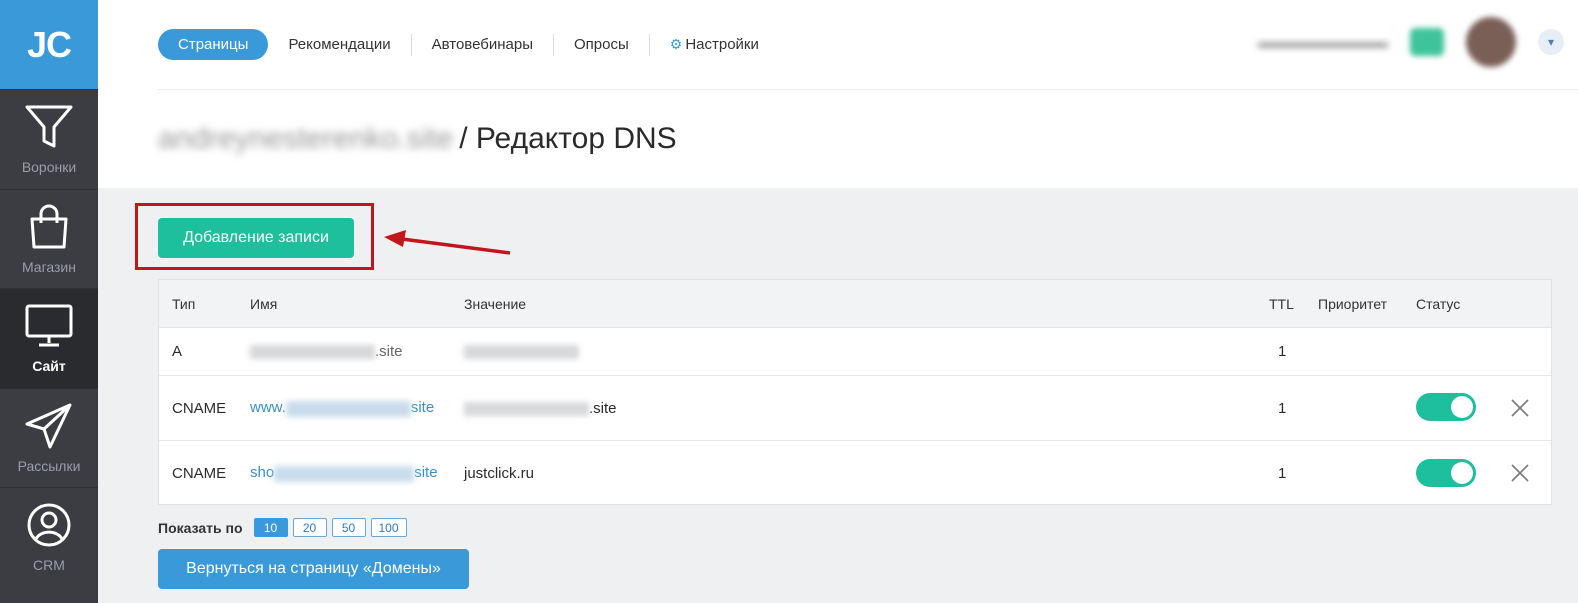 The image size is (1578, 603). I want to click on back-to-domains-button: Вернуться на страницу «Домены», so click(313, 569).